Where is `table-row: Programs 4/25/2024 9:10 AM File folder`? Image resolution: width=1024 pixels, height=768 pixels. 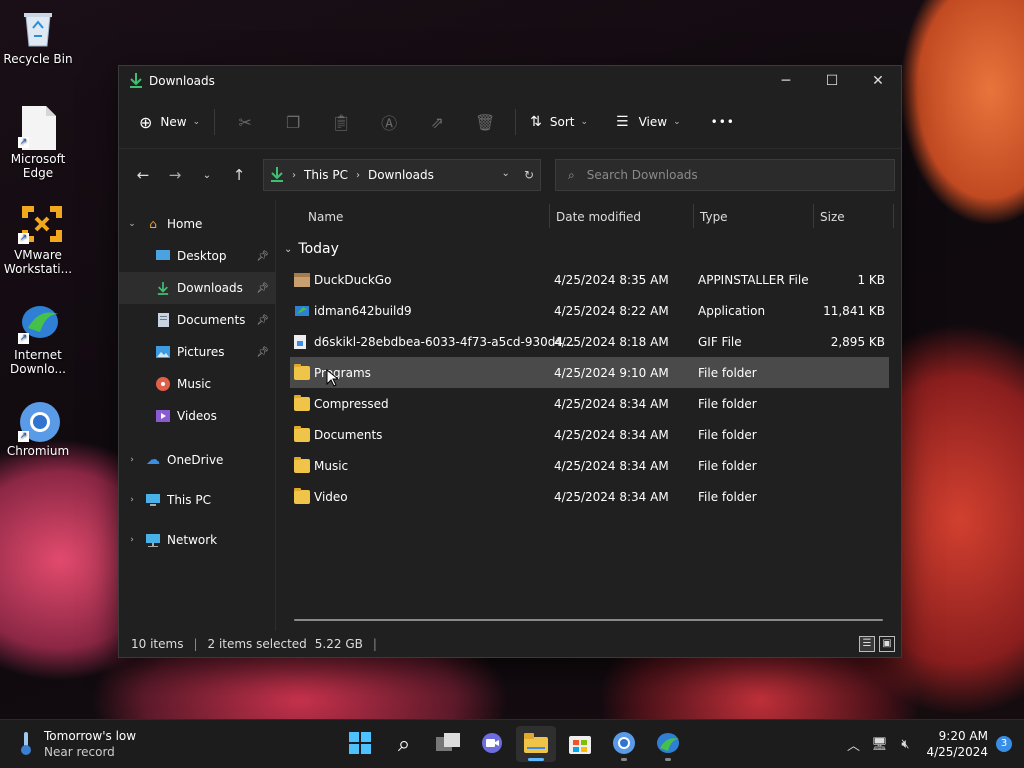 table-row: Programs 4/25/2024 9:10 AM File folder is located at coordinates (589, 372).